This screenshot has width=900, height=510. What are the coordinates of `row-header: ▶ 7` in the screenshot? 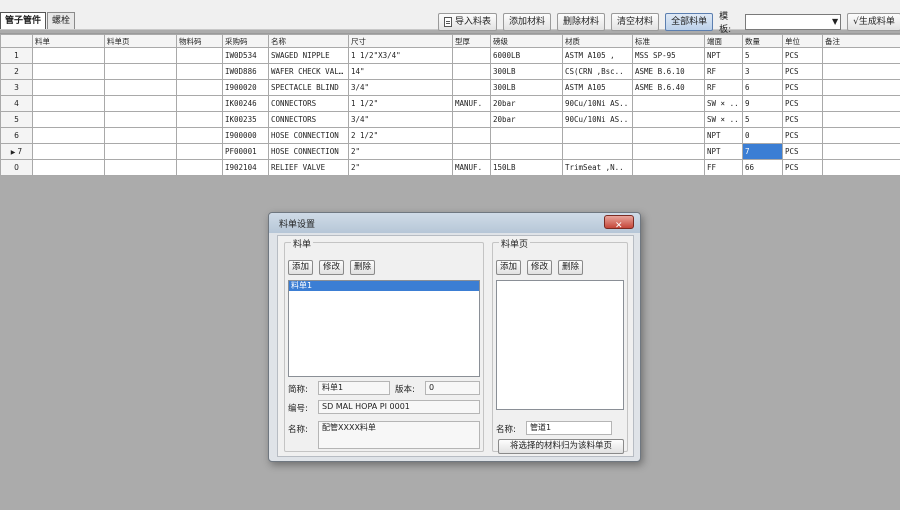 It's located at (16, 151).